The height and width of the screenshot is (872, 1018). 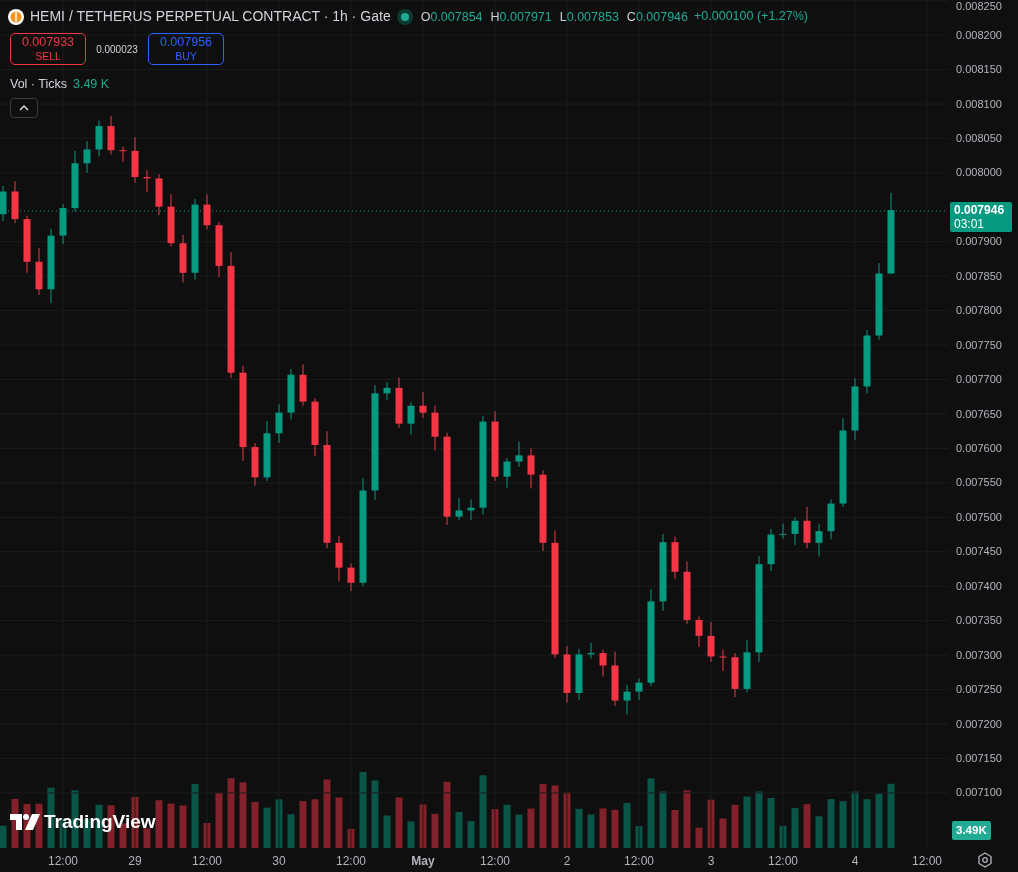 I want to click on volume-label: 3.49K, so click(x=971, y=831).